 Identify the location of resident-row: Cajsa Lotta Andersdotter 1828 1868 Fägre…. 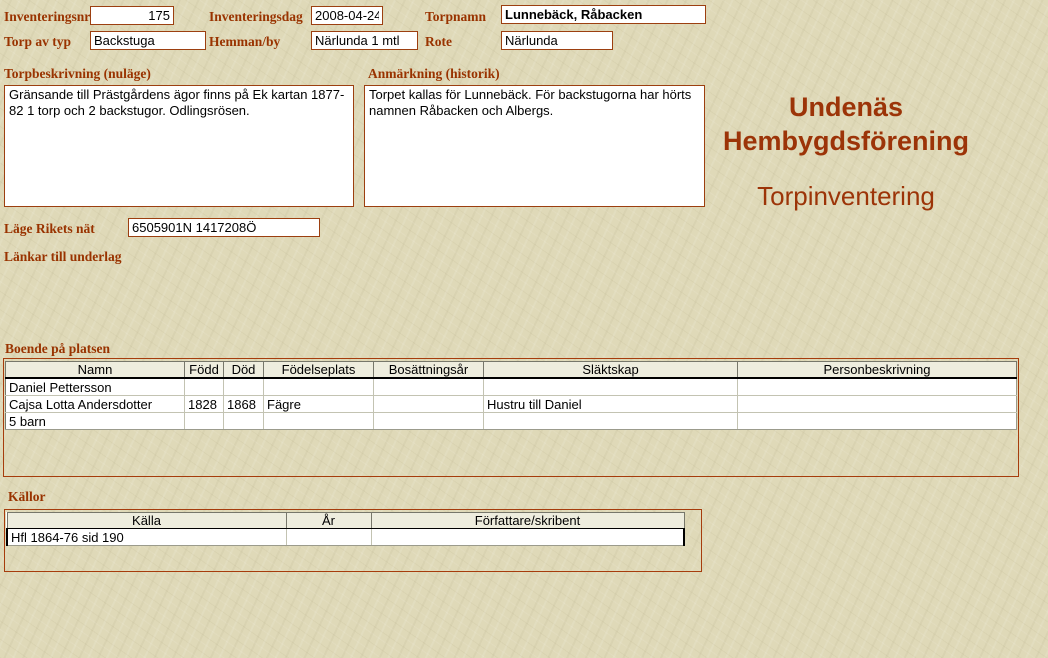
(511, 404).